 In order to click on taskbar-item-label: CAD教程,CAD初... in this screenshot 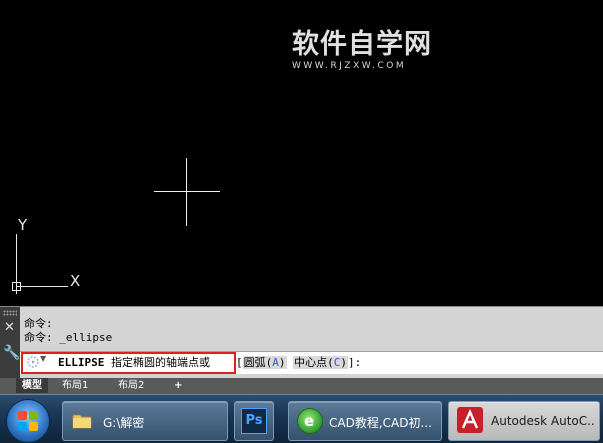, I will do `click(380, 423)`.